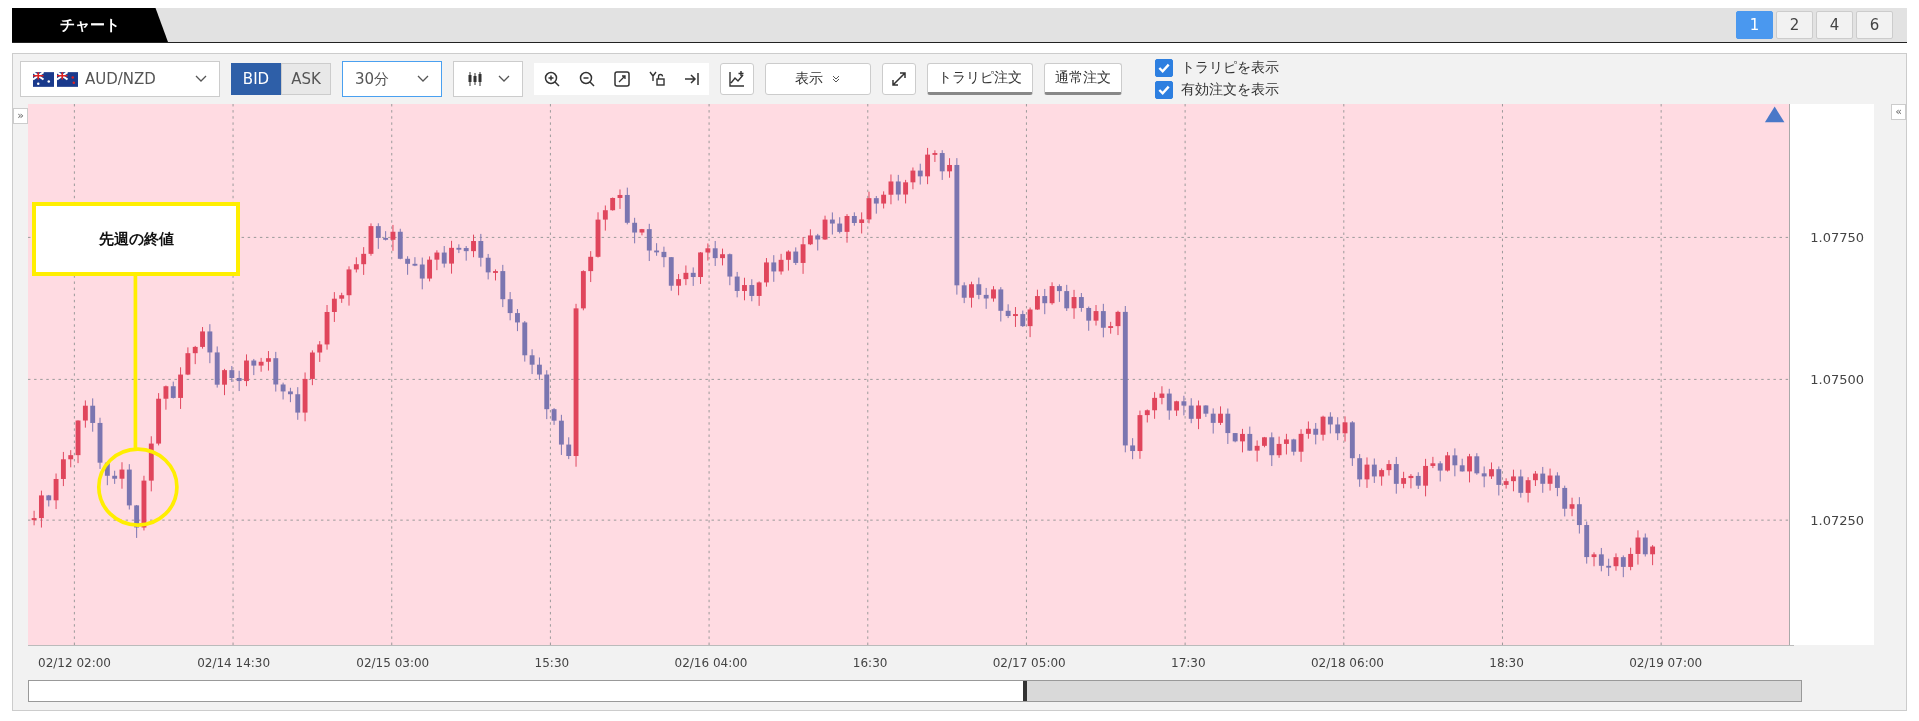 The height and width of the screenshot is (721, 1919). What do you see at coordinates (1837, 237) in the screenshot?
I see `y-axis-label: 1.07750` at bounding box center [1837, 237].